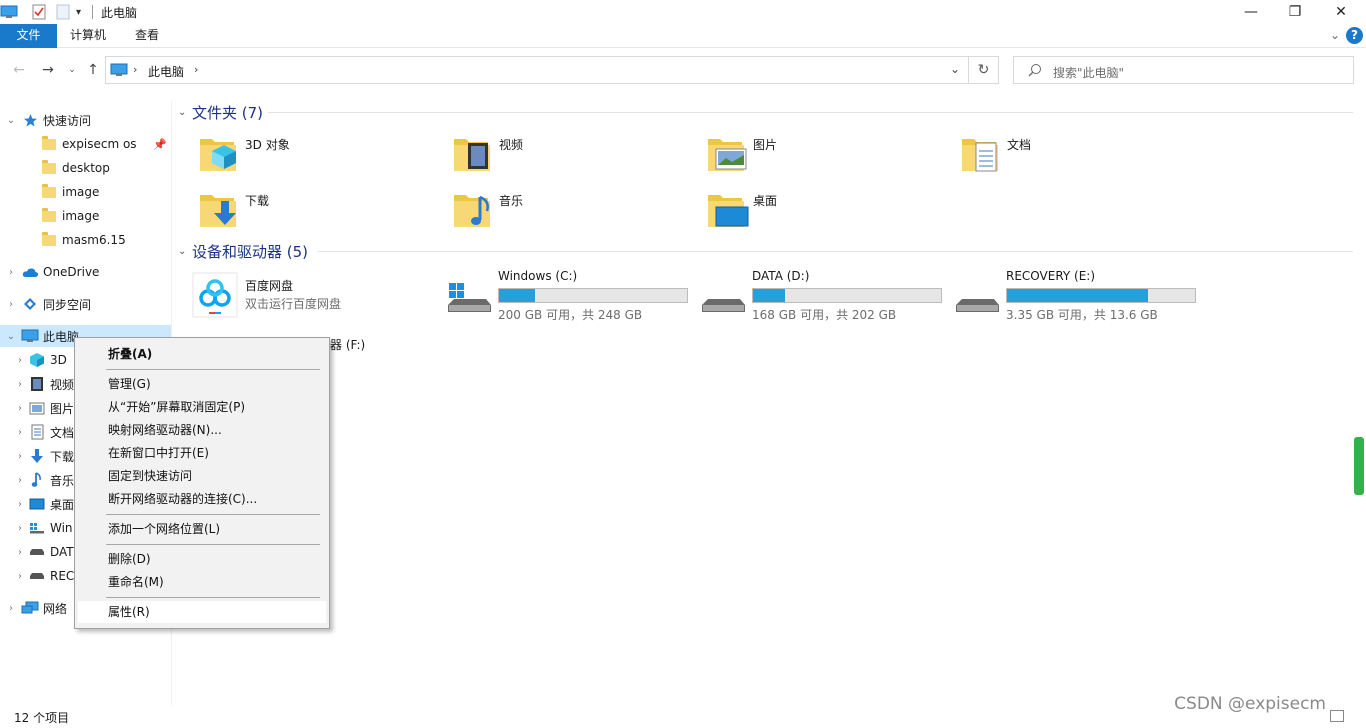 This screenshot has width=1366, height=728. I want to click on menu-item-unpin-start: 从“开始”屏幕取消固定(P), so click(202, 407).